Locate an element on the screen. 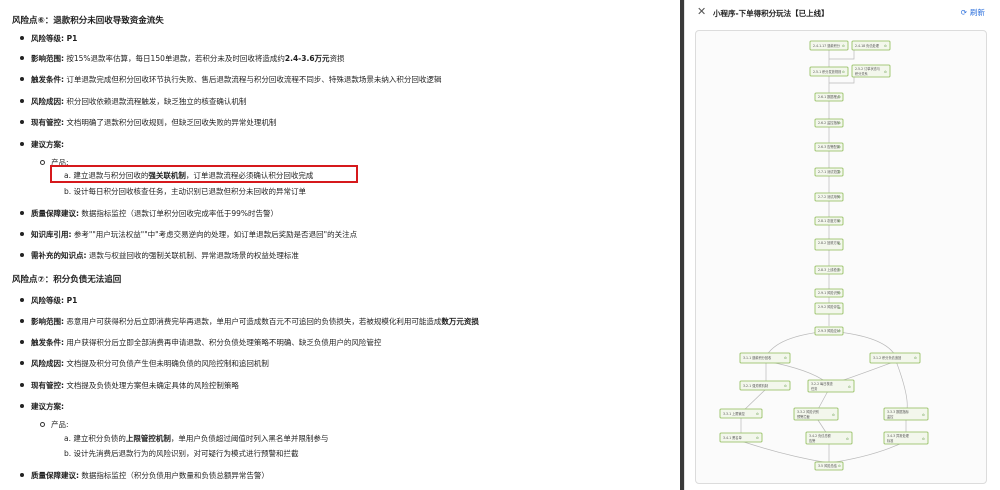 This screenshot has height=490, width=1000. flow-node: 2.4.18 负债处理 ⊙ is located at coordinates (871, 45).